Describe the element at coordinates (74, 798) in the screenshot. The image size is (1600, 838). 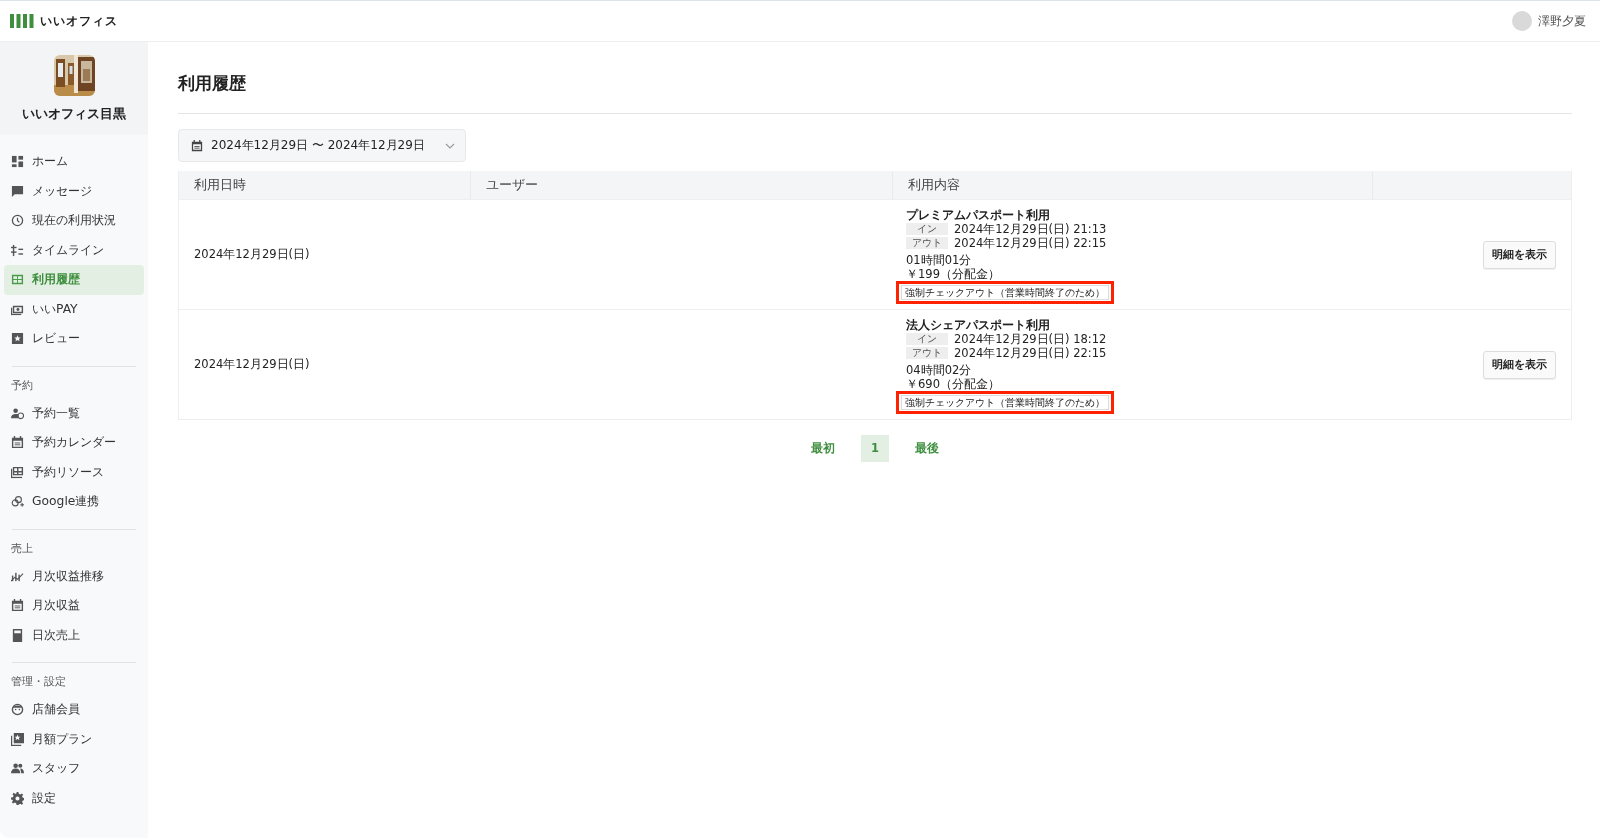
I see `sidebar-item: 設定` at that location.